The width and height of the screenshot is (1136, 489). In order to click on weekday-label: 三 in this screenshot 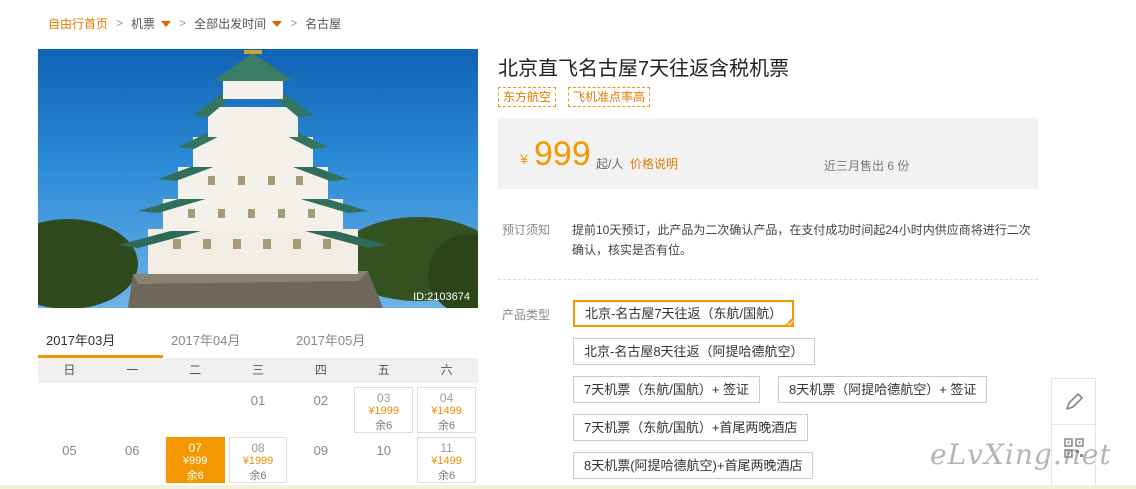, I will do `click(258, 370)`.